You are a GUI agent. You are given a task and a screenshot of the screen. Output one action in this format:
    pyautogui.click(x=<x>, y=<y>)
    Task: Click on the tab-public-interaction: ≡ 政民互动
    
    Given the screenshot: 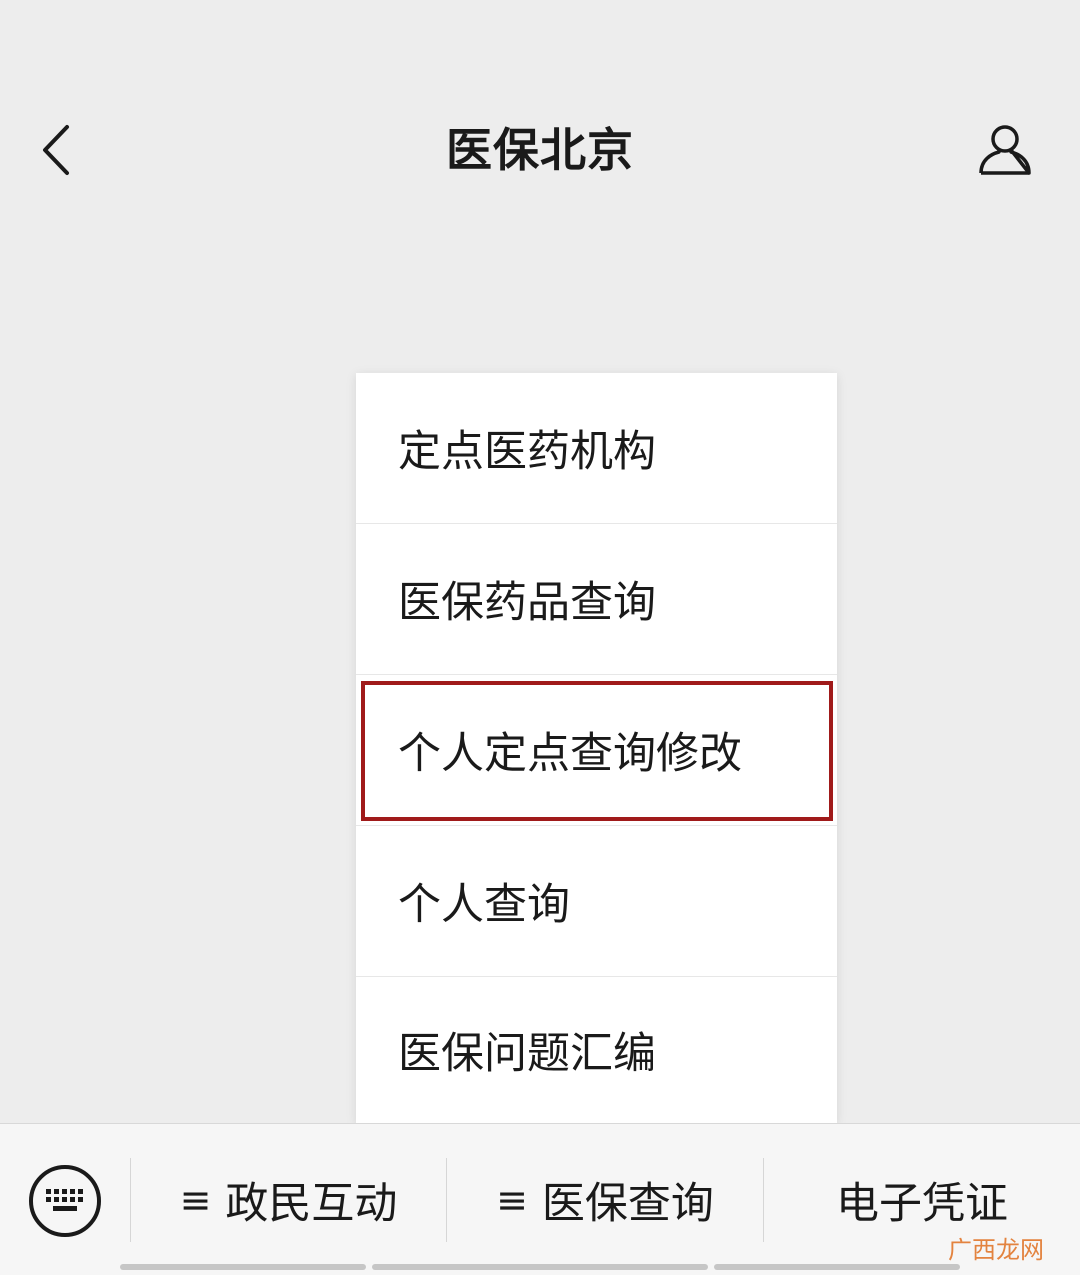 What is the action you would take?
    pyautogui.click(x=288, y=1200)
    